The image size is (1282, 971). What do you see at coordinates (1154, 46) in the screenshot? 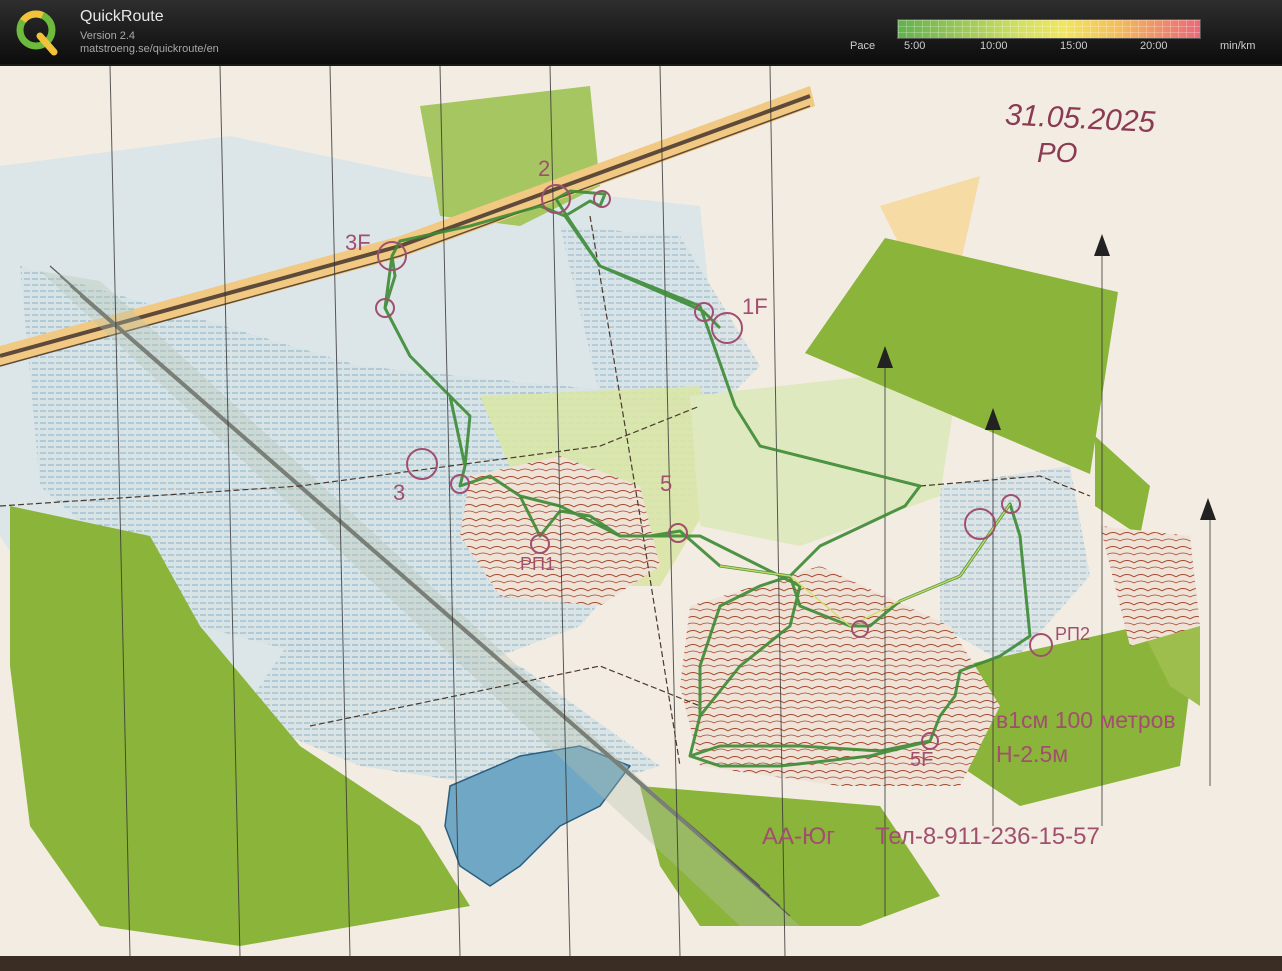
I see `pace-tick-20: 20:00` at bounding box center [1154, 46].